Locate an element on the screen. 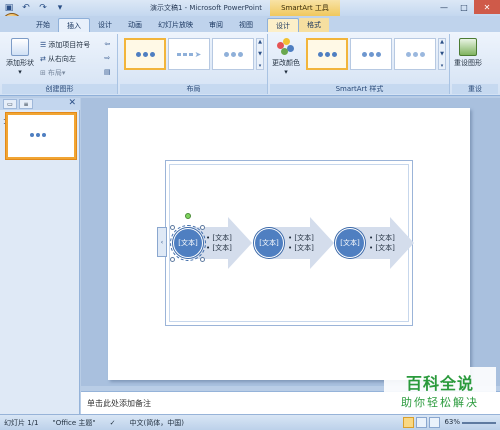  demote-icon: ⇨ is located at coordinates (107, 58).